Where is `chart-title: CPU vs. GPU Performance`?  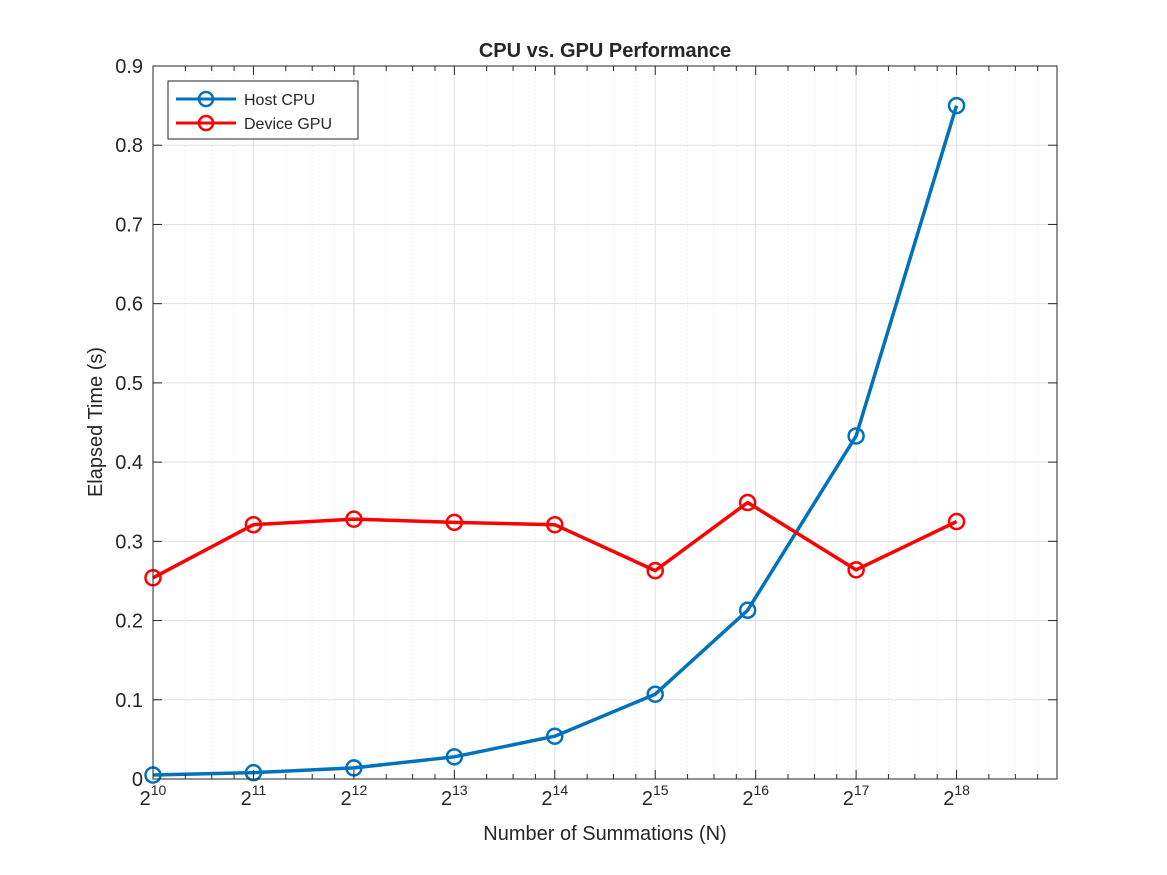 chart-title: CPU vs. GPU Performance is located at coordinates (605, 51).